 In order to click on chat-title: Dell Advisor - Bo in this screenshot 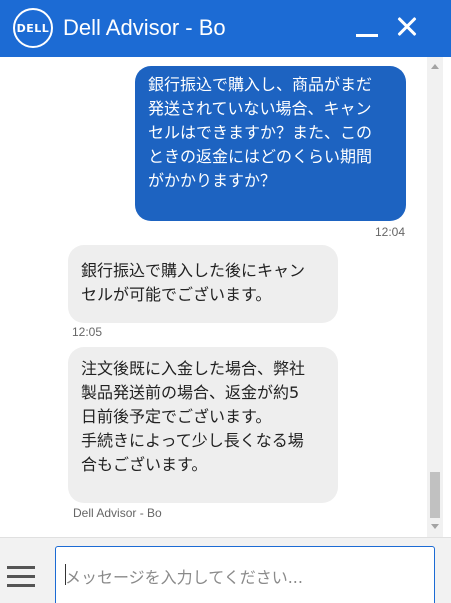, I will do `click(144, 27)`.